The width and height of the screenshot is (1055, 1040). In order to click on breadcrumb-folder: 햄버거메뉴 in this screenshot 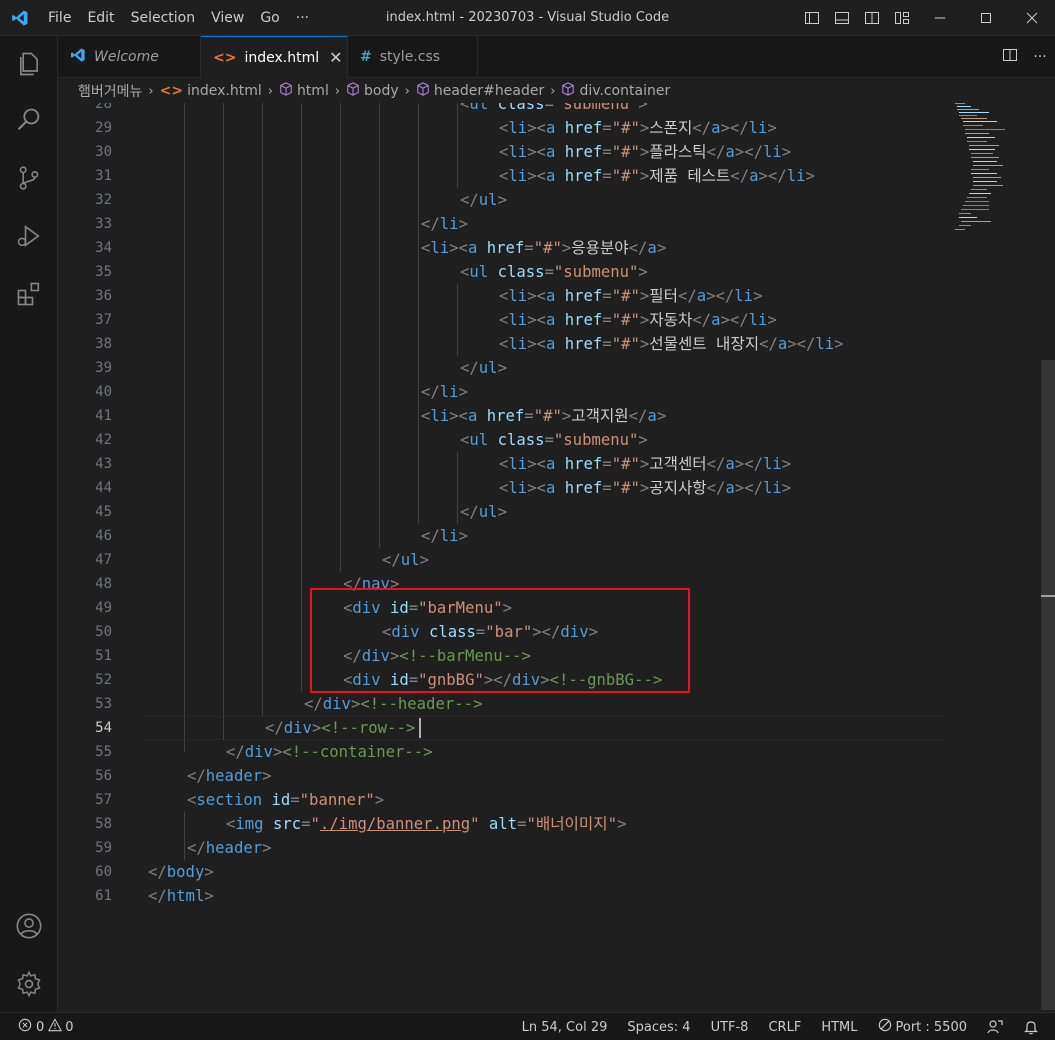, I will do `click(110, 91)`.